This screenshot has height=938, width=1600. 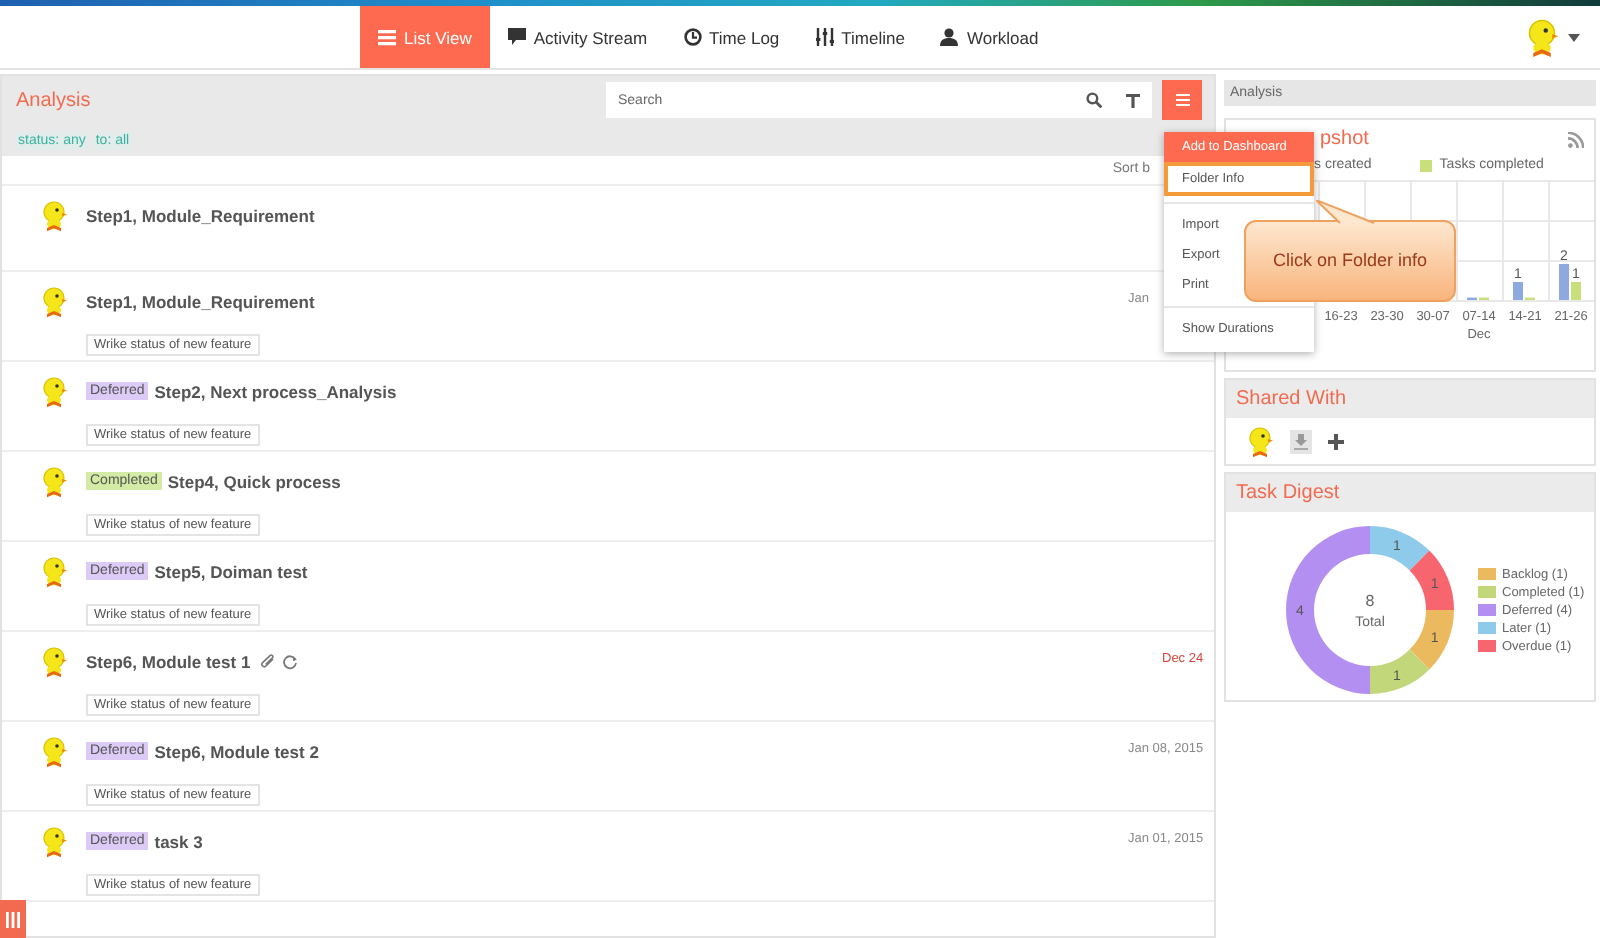 I want to click on clock-icon, so click(x=692, y=37).